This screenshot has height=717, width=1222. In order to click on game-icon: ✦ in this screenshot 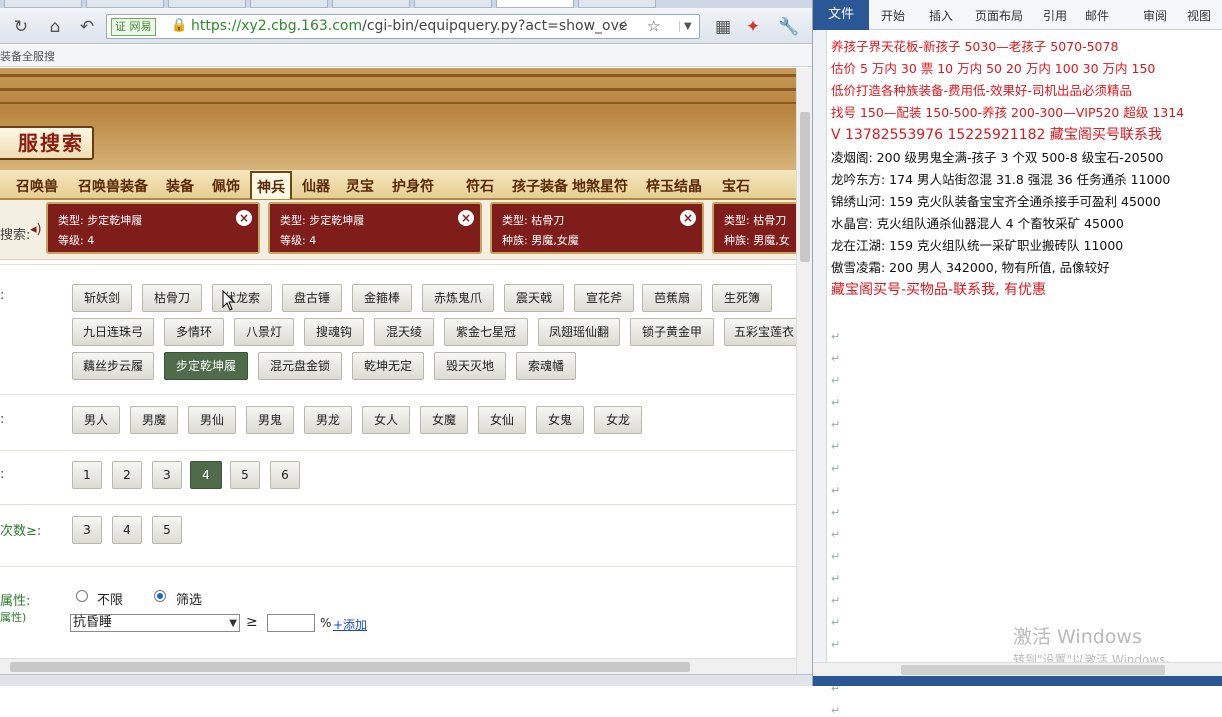, I will do `click(753, 27)`.